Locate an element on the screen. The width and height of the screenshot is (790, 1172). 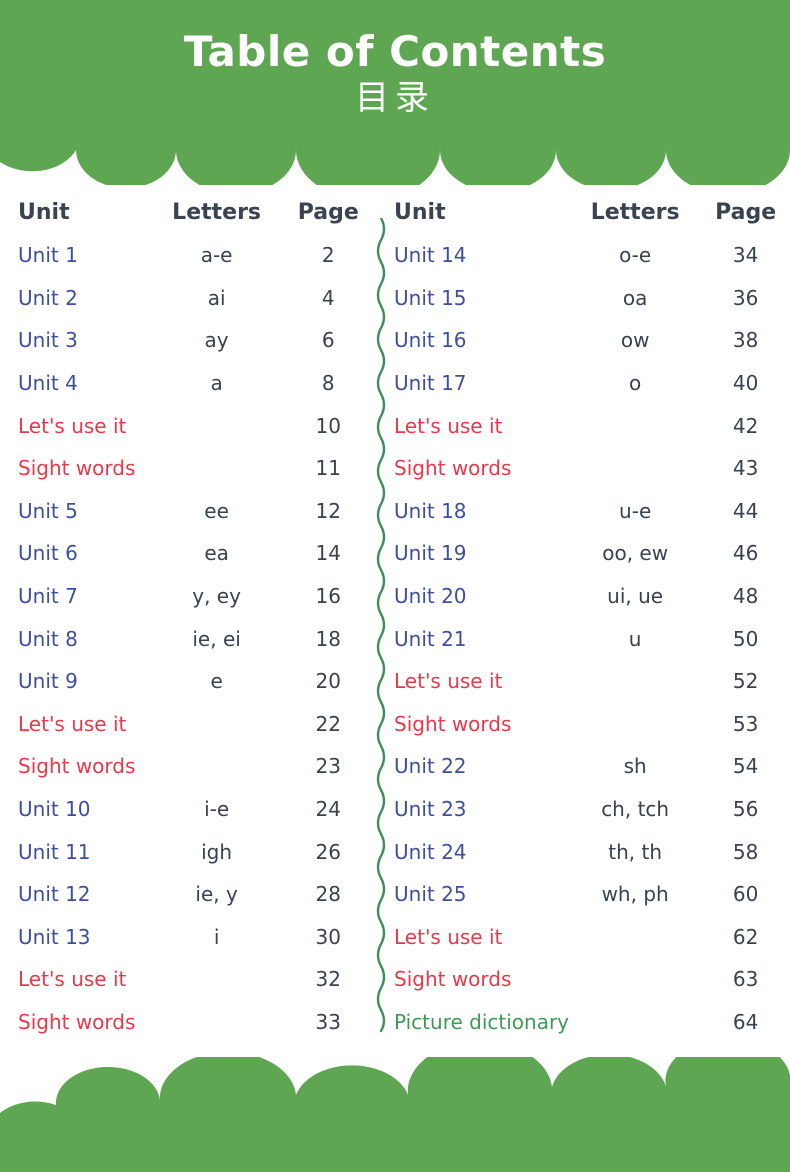
table-row: Unit 9 e 20 is located at coordinates (195, 681).